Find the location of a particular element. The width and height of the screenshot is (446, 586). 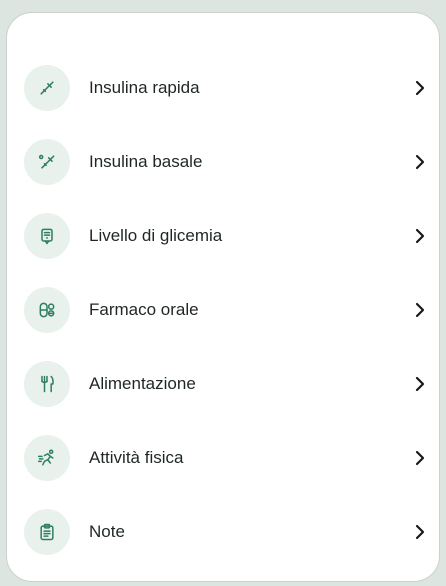

pills-icon is located at coordinates (47, 310).